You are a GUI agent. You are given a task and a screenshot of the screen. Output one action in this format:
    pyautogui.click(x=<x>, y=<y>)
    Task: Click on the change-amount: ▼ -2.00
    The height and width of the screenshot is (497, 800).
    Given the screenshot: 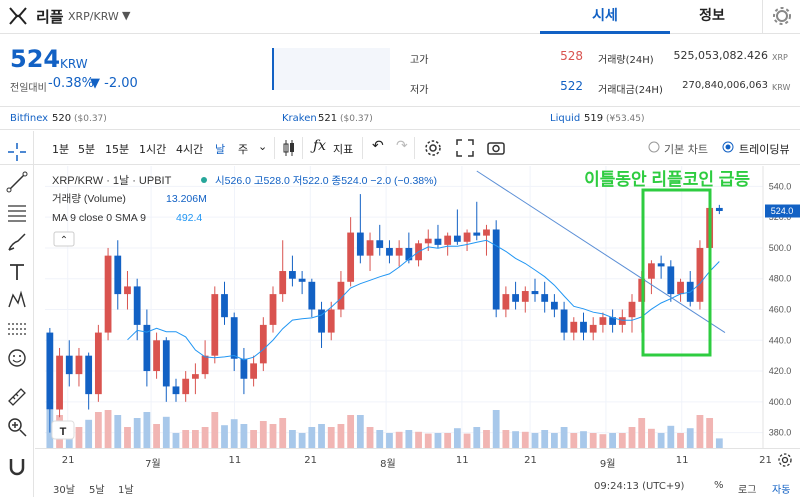 What is the action you would take?
    pyautogui.click(x=114, y=83)
    